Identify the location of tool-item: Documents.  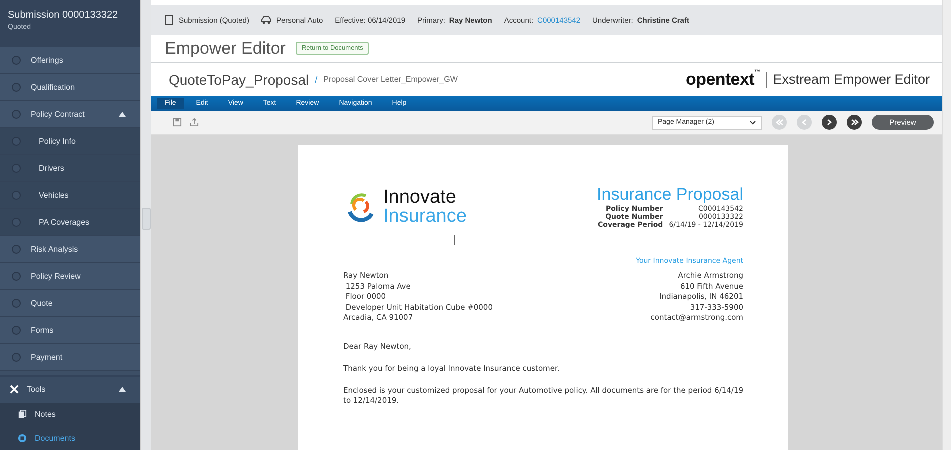
(70, 438).